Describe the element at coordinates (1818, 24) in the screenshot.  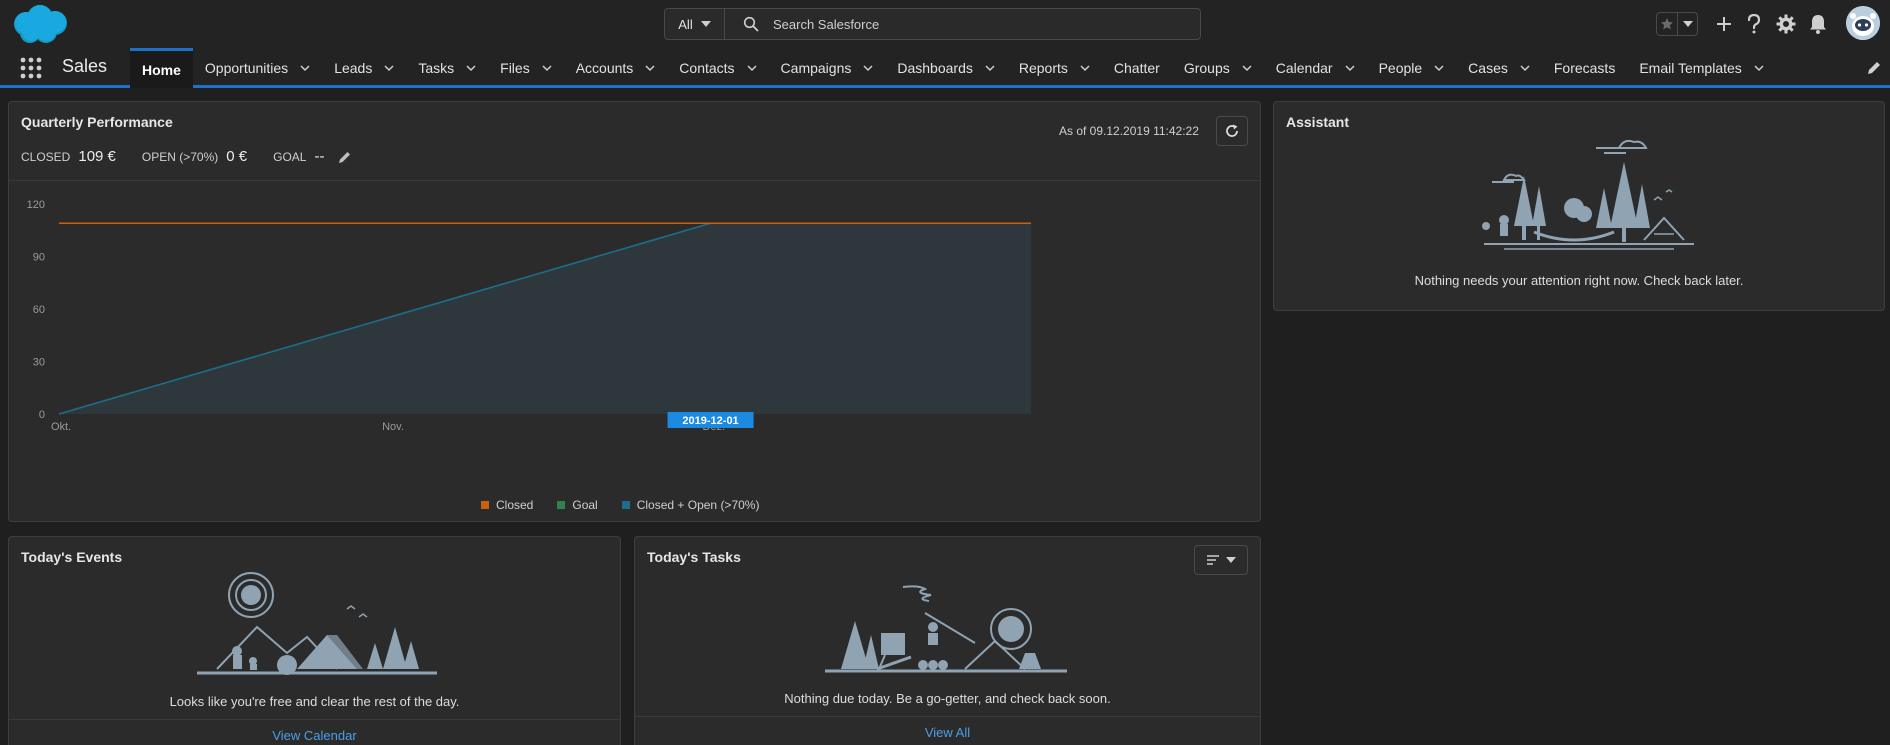
I see `notifications-button` at that location.